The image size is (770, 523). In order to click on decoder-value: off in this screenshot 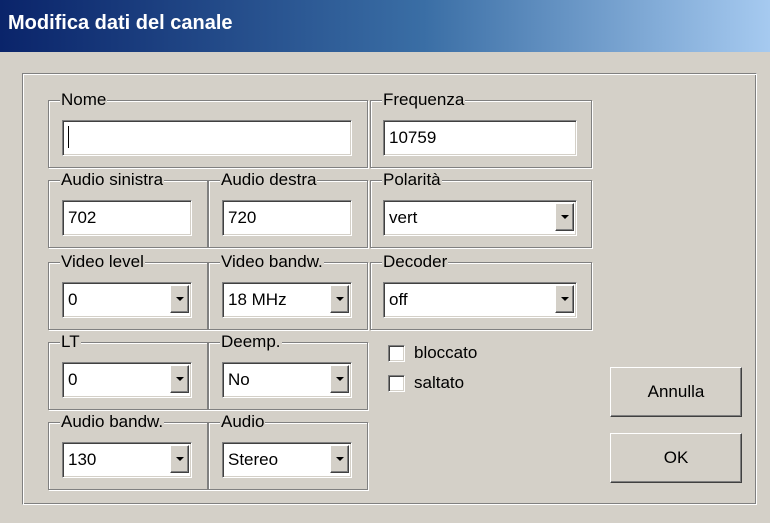, I will do `click(398, 299)`.